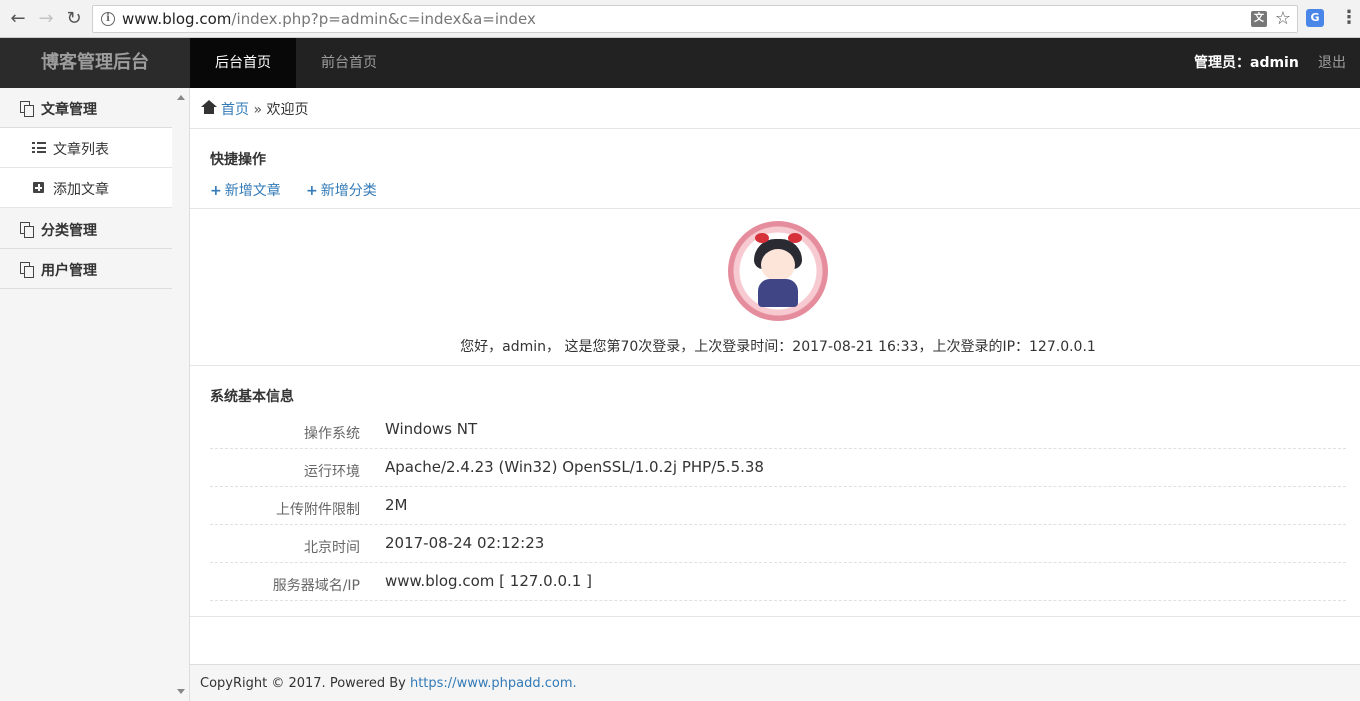 This screenshot has height=701, width=1360. What do you see at coordinates (177, 19) in the screenshot?
I see `url-host: www.blog.com` at bounding box center [177, 19].